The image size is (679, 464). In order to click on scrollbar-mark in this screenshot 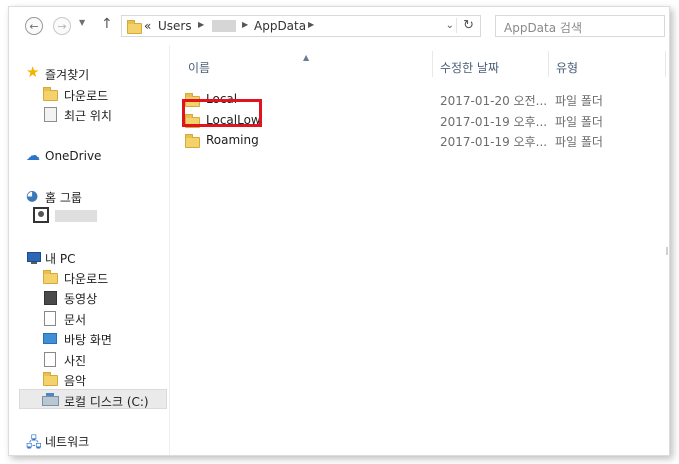, I will do `click(667, 251)`.